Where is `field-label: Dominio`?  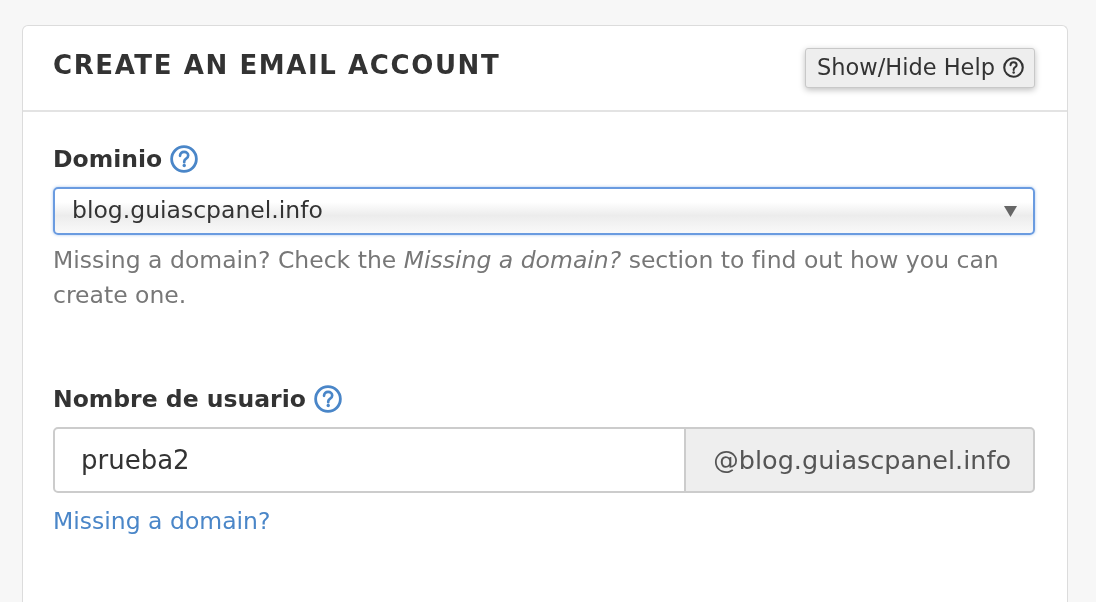
field-label: Dominio is located at coordinates (108, 159).